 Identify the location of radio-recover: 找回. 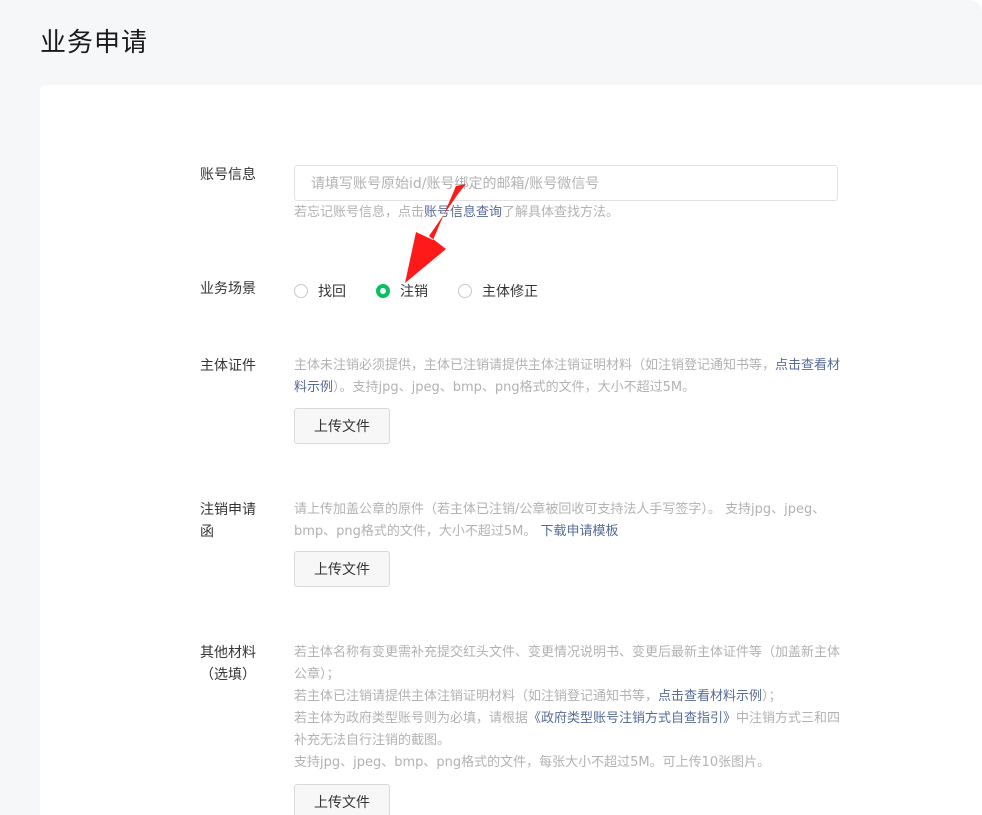
(320, 291).